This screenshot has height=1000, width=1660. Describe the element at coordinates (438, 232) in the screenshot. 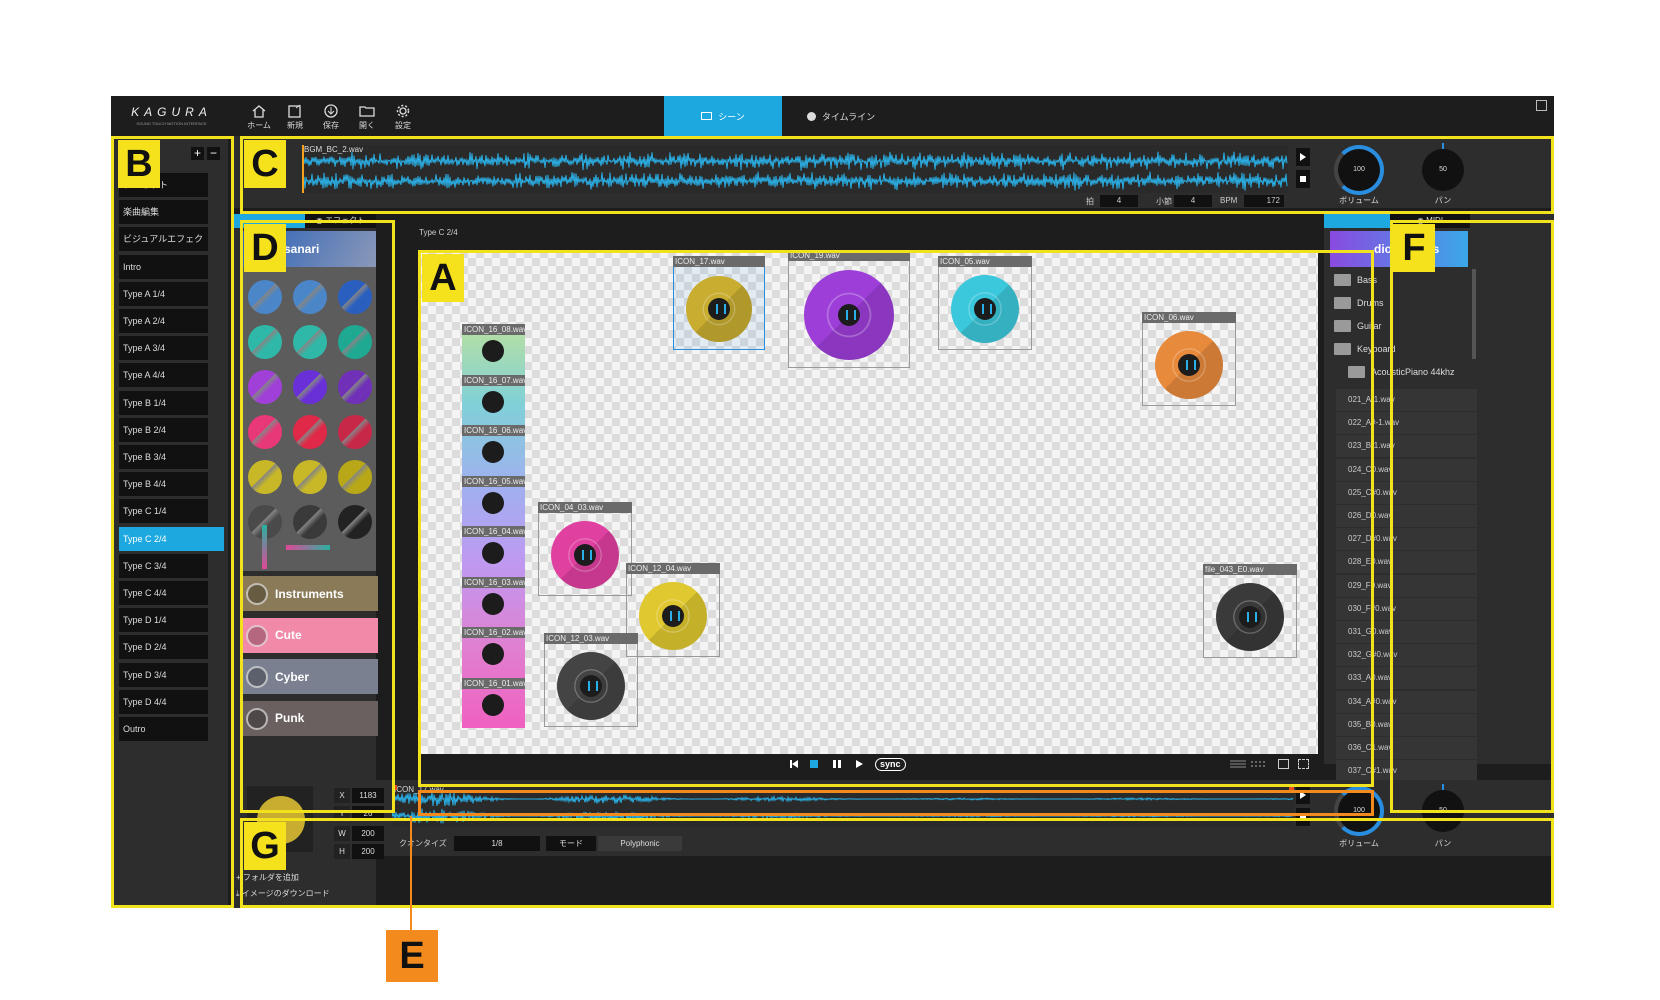

I see `stage-title: Type C 2/4` at that location.